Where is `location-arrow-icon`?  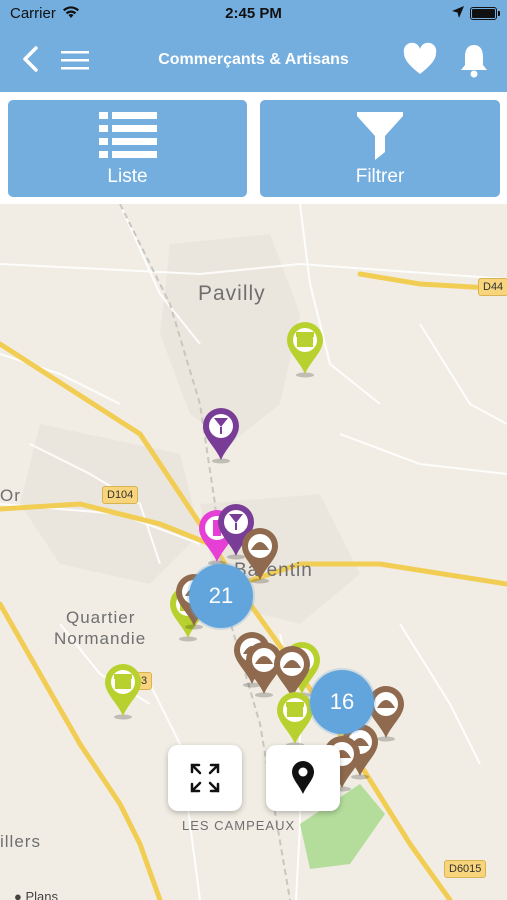 location-arrow-icon is located at coordinates (458, 12).